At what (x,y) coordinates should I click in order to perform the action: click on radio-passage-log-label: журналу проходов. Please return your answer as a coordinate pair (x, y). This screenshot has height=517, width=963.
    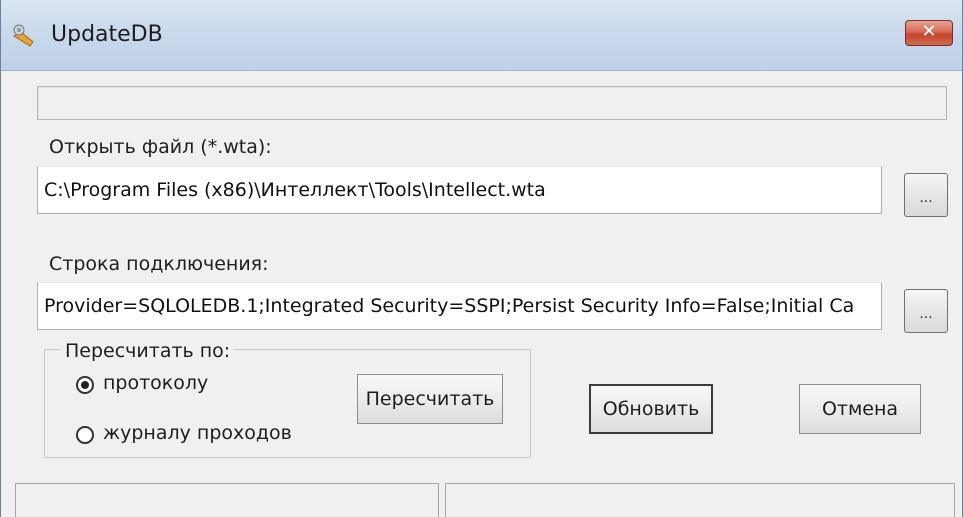
    Looking at the image, I should click on (197, 433).